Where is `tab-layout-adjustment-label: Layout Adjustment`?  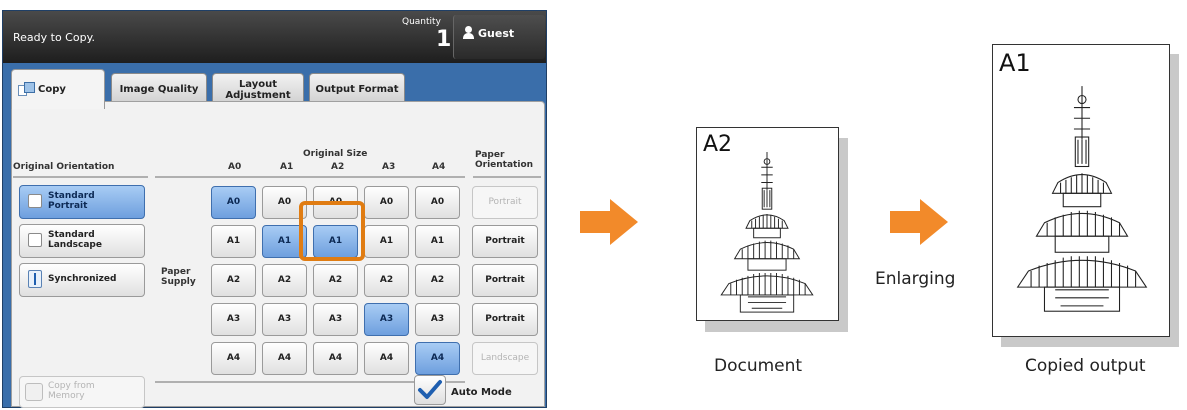
tab-layout-adjustment-label: Layout Adjustment is located at coordinates (258, 89).